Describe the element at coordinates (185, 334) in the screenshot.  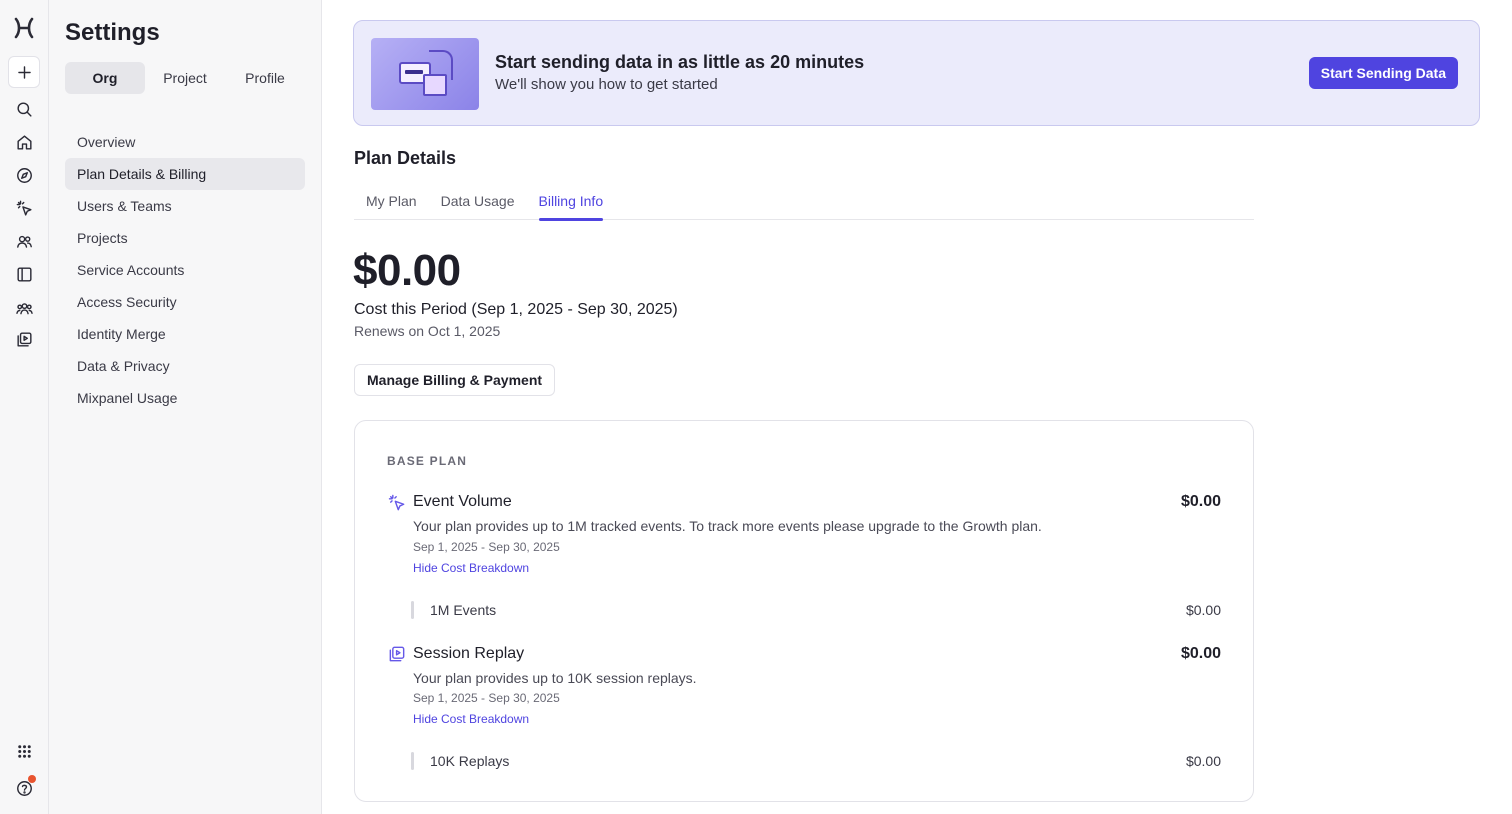
I see `nav-item-identity-merge: Identity Merge` at that location.